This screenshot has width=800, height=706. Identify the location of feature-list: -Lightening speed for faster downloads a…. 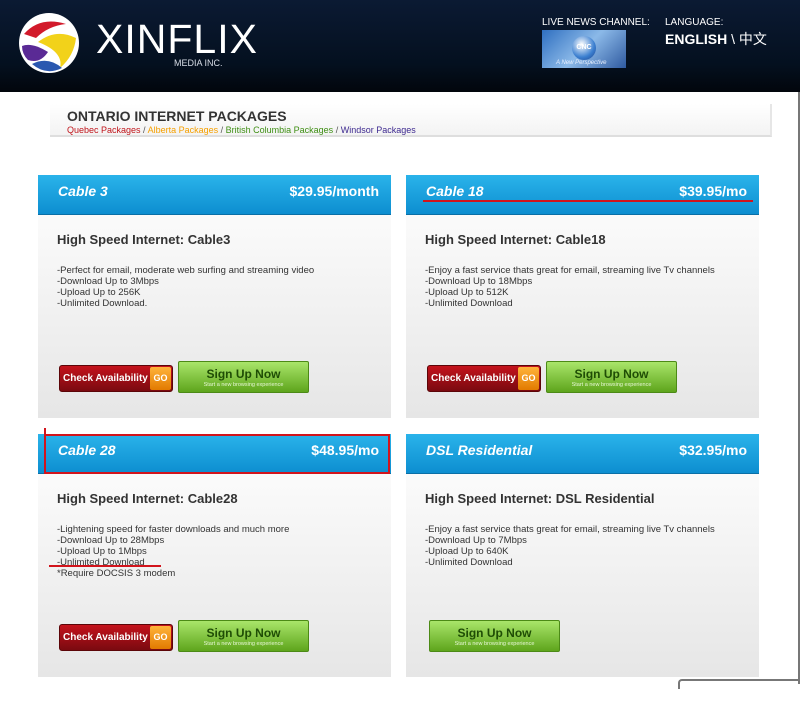
(173, 551).